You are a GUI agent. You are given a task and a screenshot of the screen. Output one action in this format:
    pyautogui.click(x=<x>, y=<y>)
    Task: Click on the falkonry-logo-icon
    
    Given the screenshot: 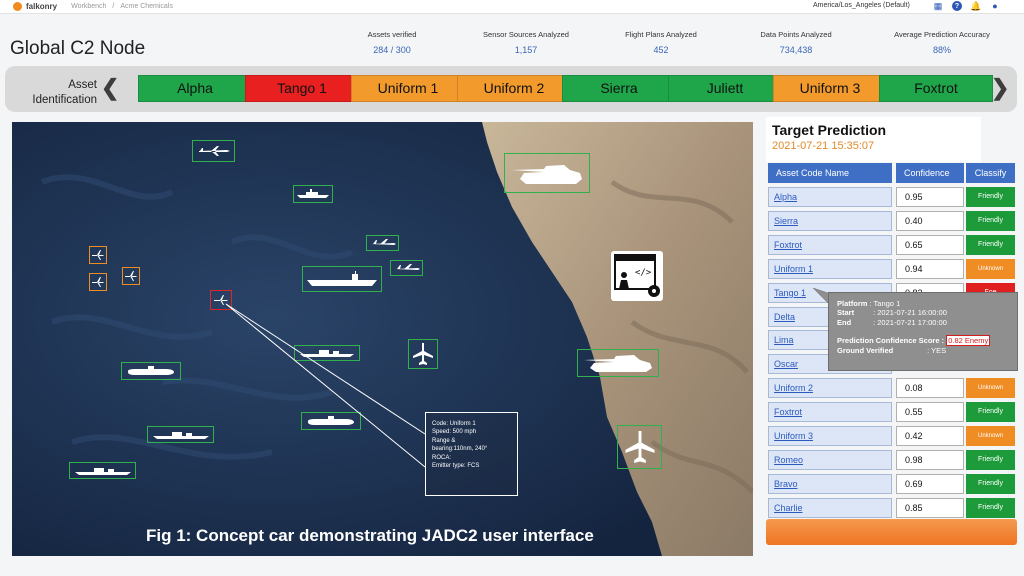 What is the action you would take?
    pyautogui.click(x=17, y=6)
    